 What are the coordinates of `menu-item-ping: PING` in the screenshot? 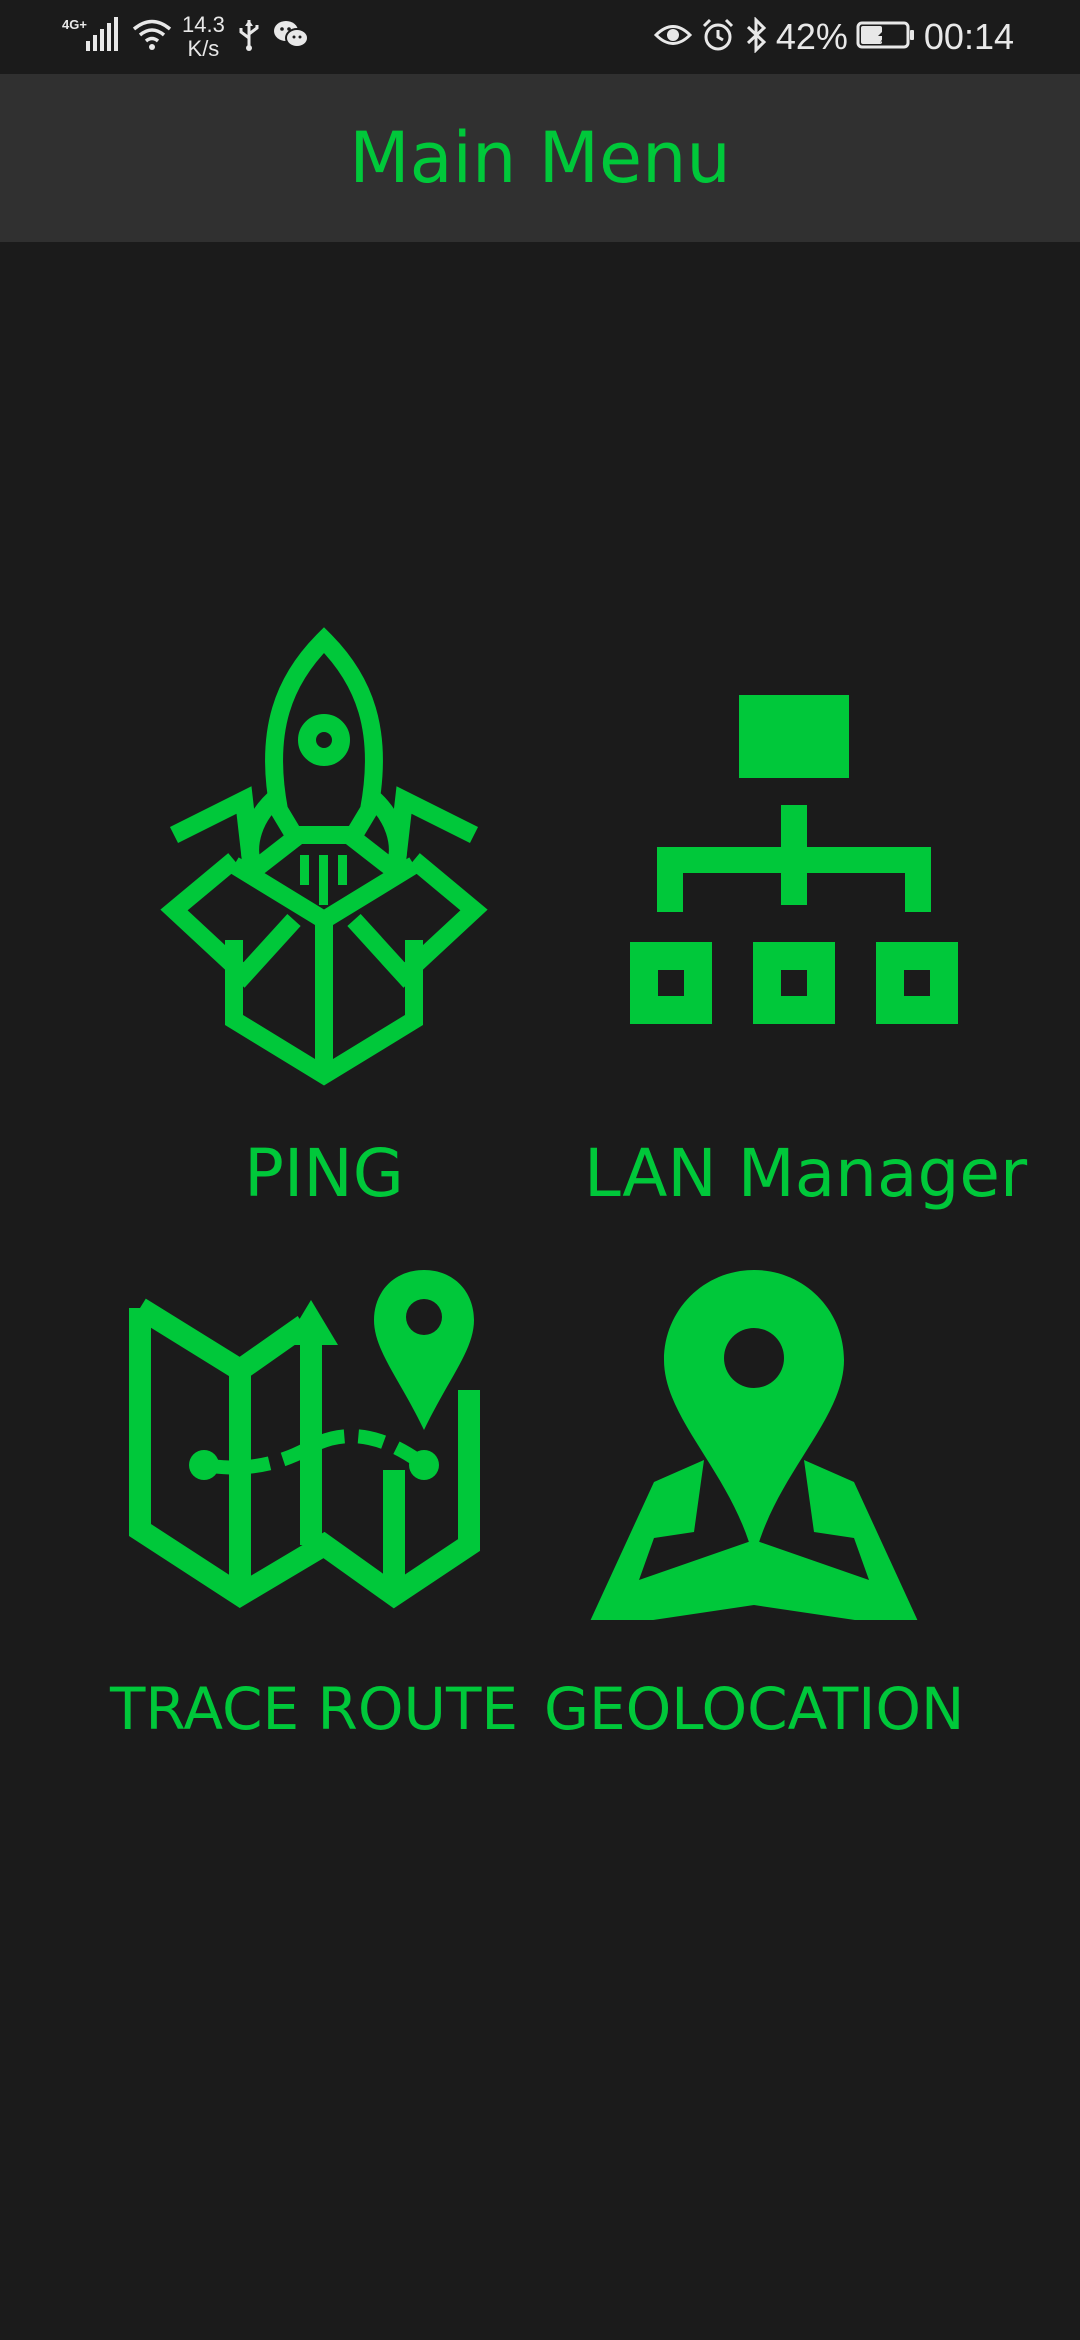 It's located at (324, 930).